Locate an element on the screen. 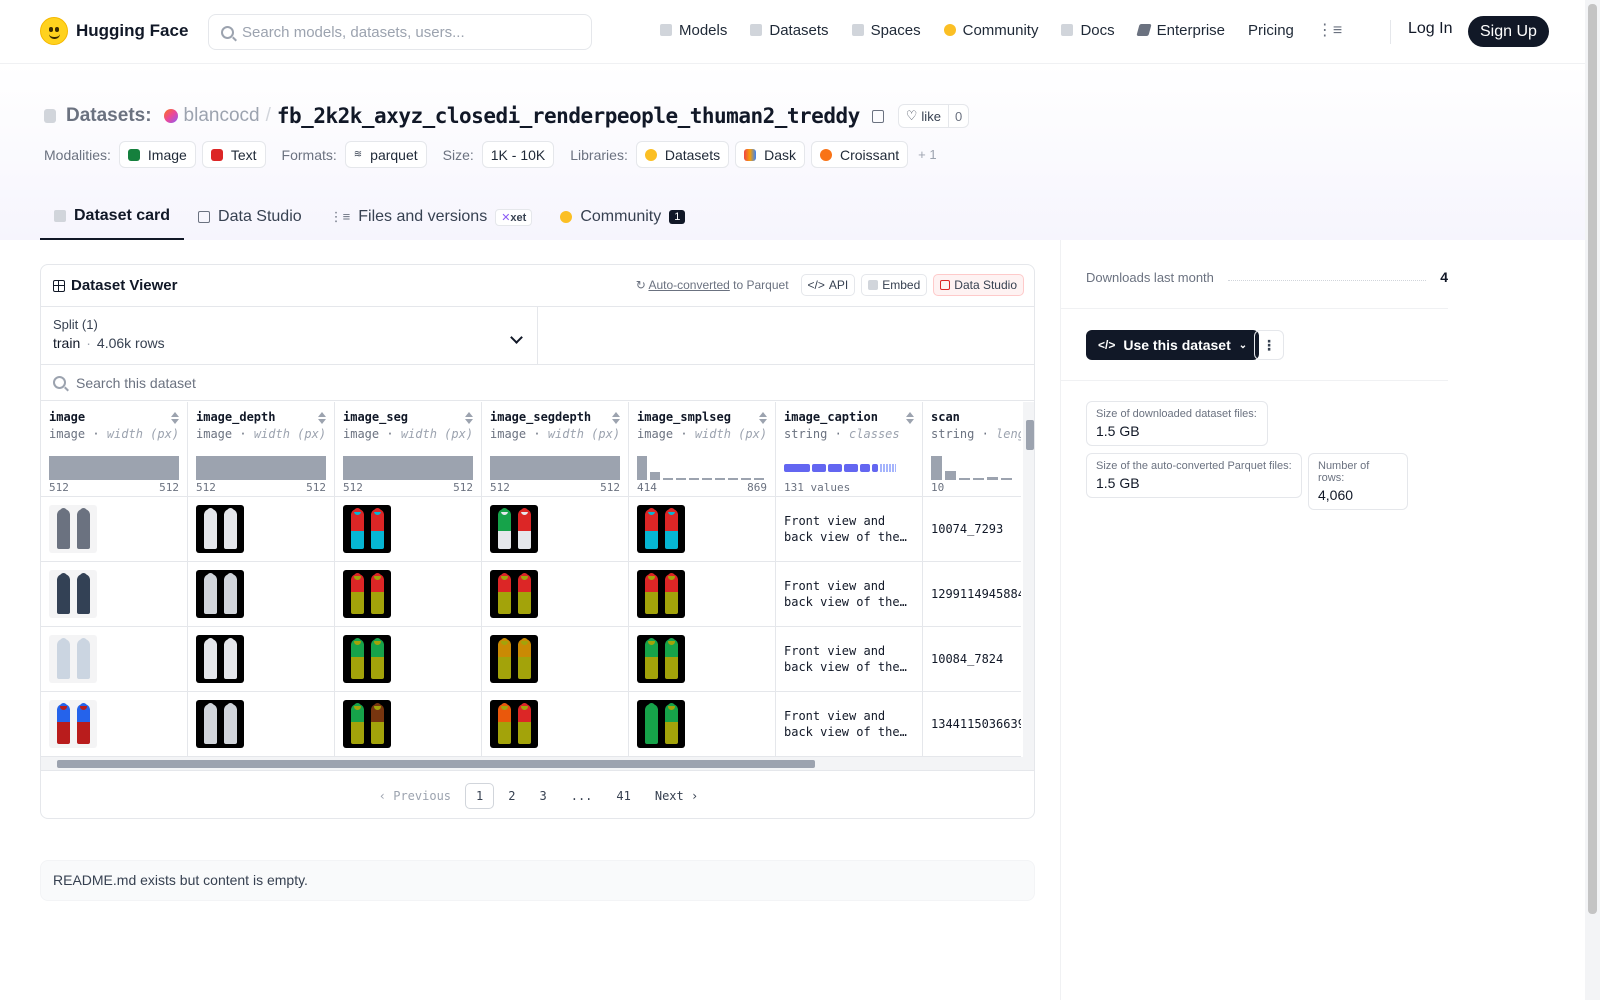 Image resolution: width=1600 pixels, height=1000 pixels. brand-logo: Hugging Face is located at coordinates (114, 31).